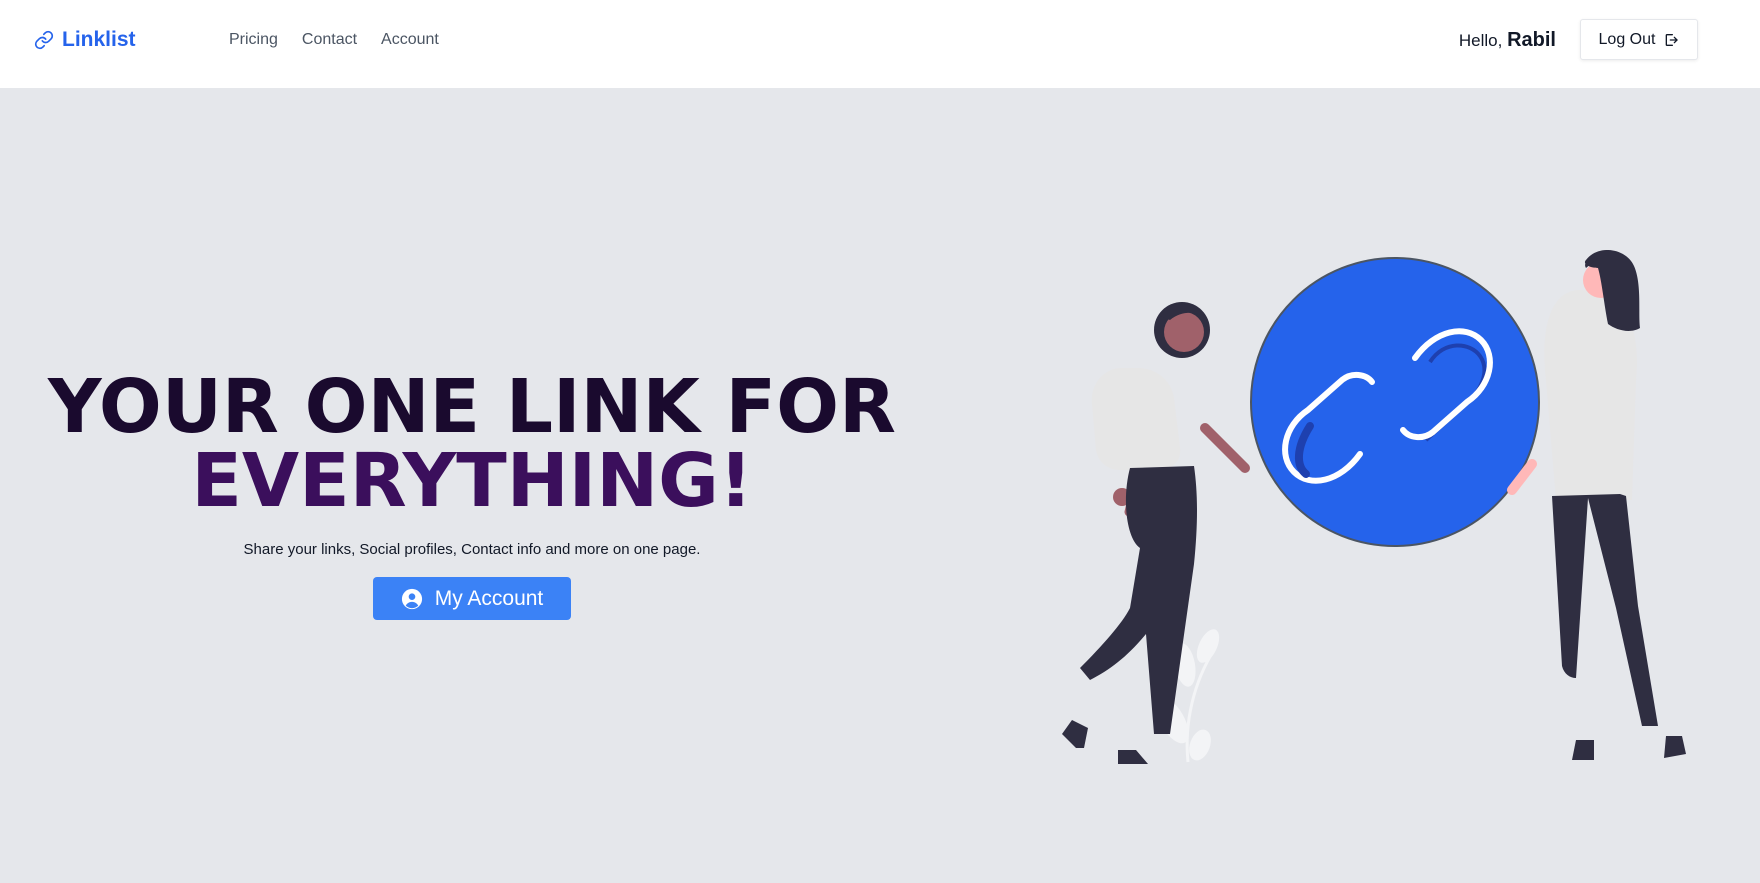 Image resolution: width=1760 pixels, height=883 pixels. I want to click on my-account-label: My Account, so click(489, 598).